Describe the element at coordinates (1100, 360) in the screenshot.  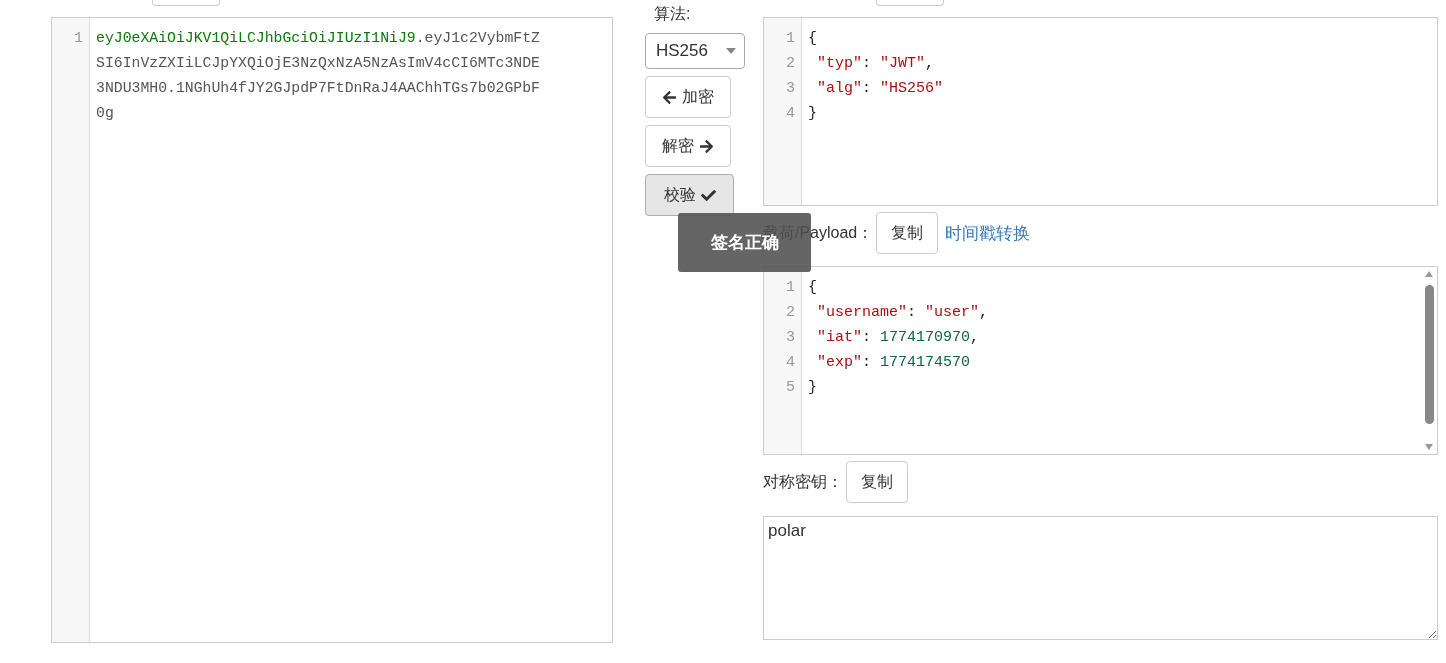
I see `code-editor: 1 2 3 4 5 { "username": "user", "iat": 1774170970, "exp": 1774174570 }` at that location.